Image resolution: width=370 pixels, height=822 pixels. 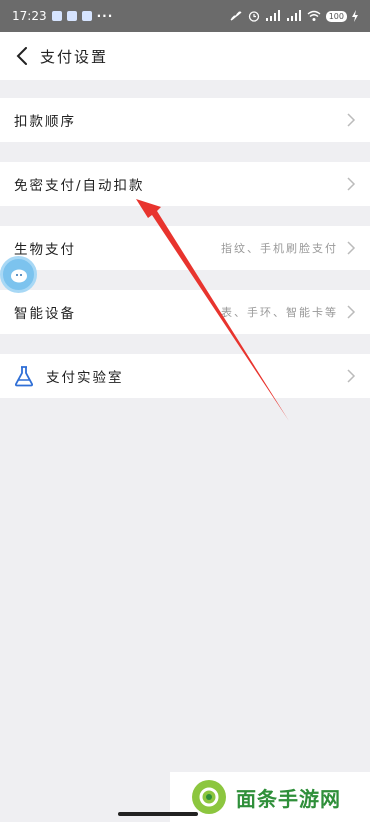 I want to click on settings-row-password-free-payment: 免密支付/自动扣款, so click(x=185, y=184).